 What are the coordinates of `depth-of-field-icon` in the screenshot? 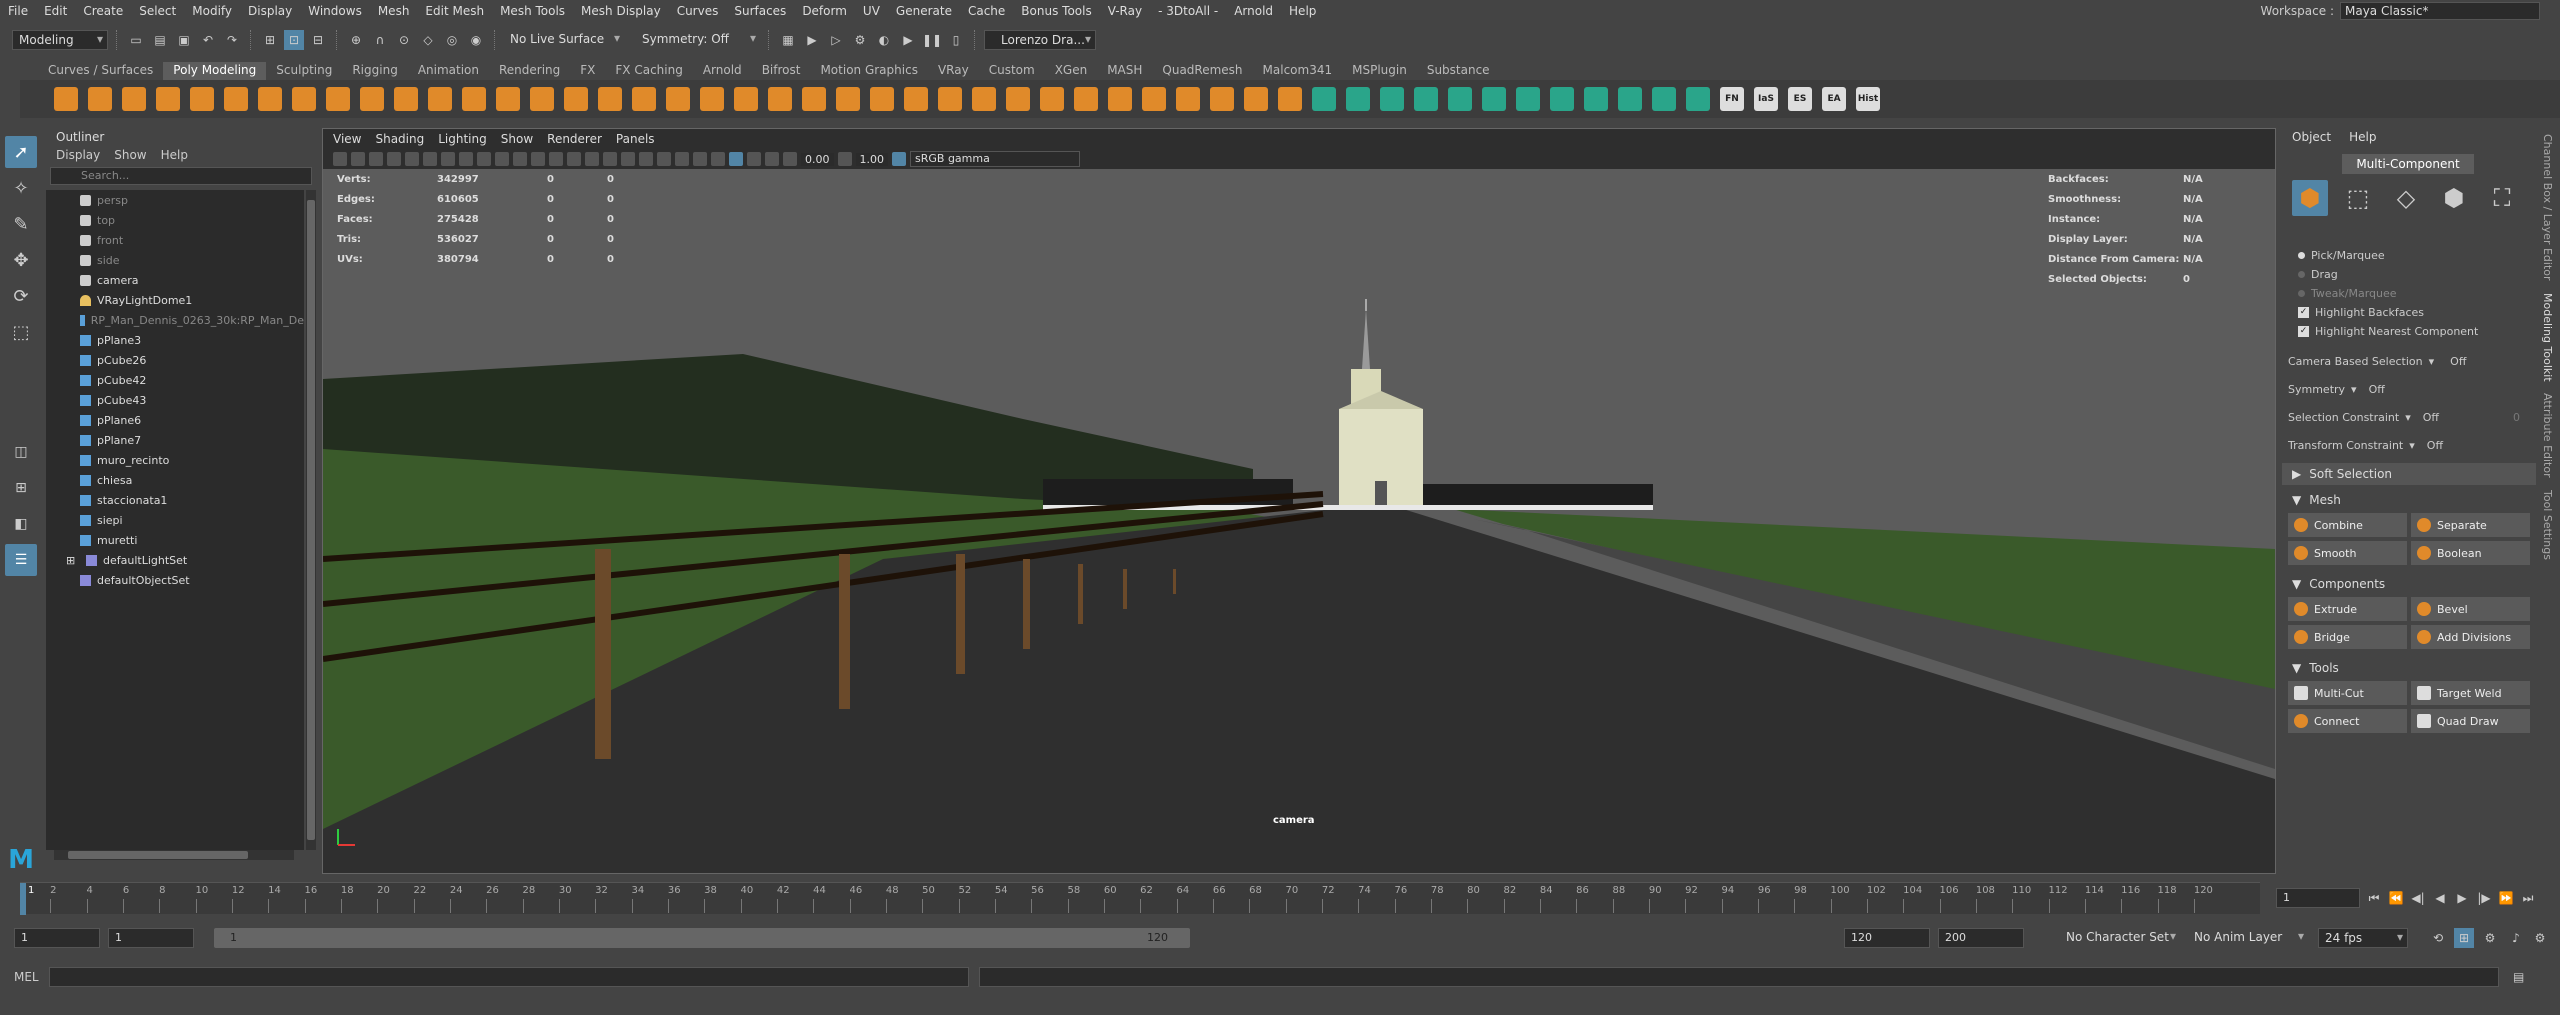 It's located at (700, 159).